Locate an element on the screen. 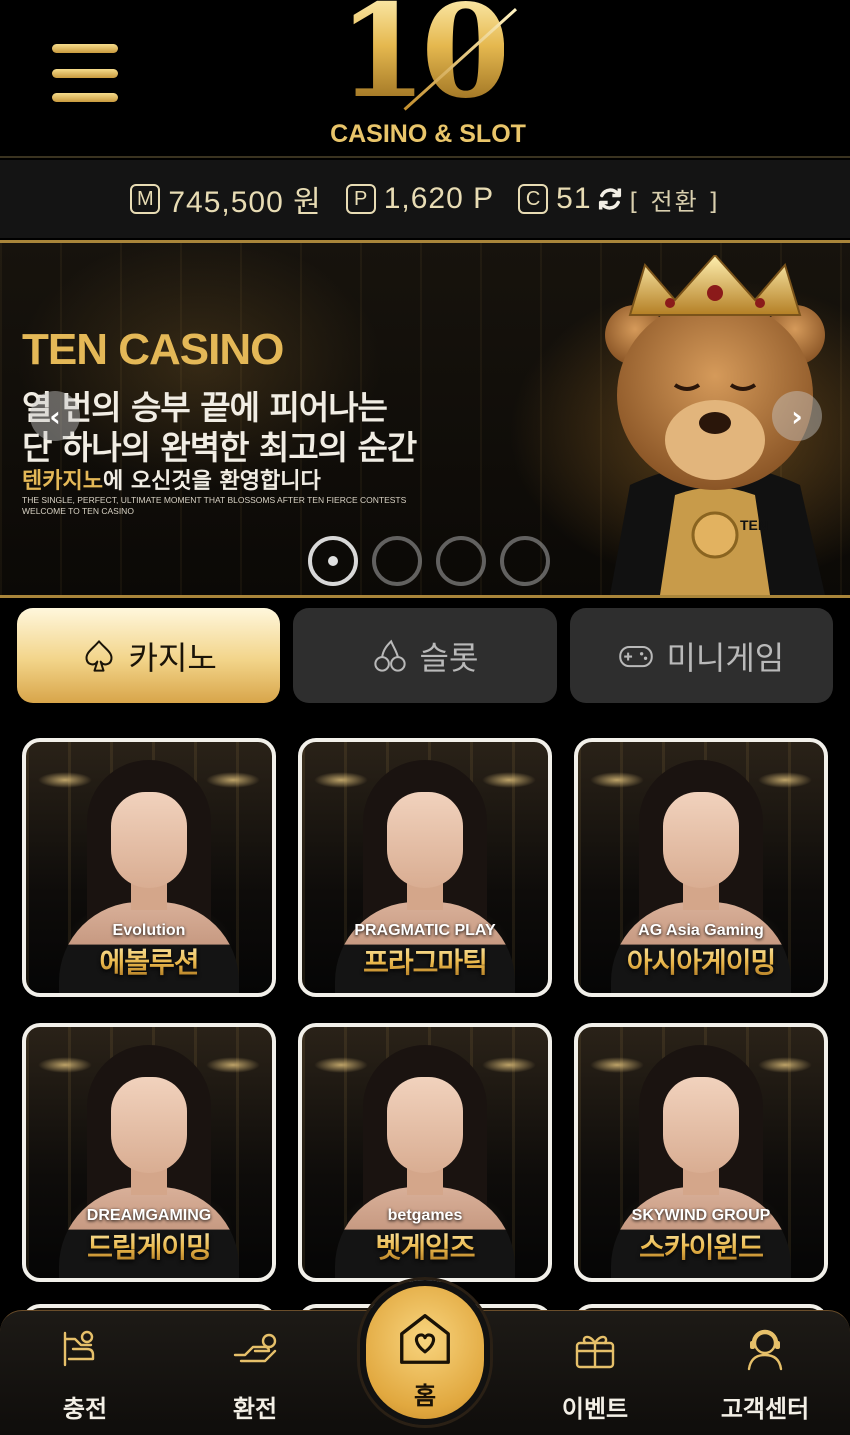  banner-welcome: 텐카지노에 오신것을 환영합니다 is located at coordinates (171, 479).